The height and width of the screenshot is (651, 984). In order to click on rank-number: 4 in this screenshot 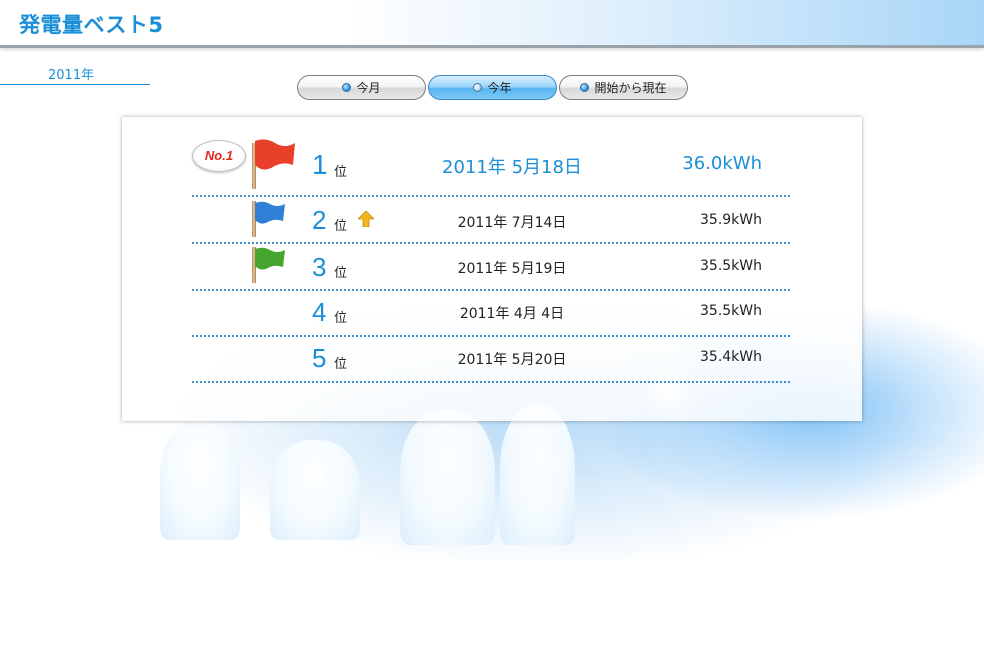, I will do `click(319, 312)`.